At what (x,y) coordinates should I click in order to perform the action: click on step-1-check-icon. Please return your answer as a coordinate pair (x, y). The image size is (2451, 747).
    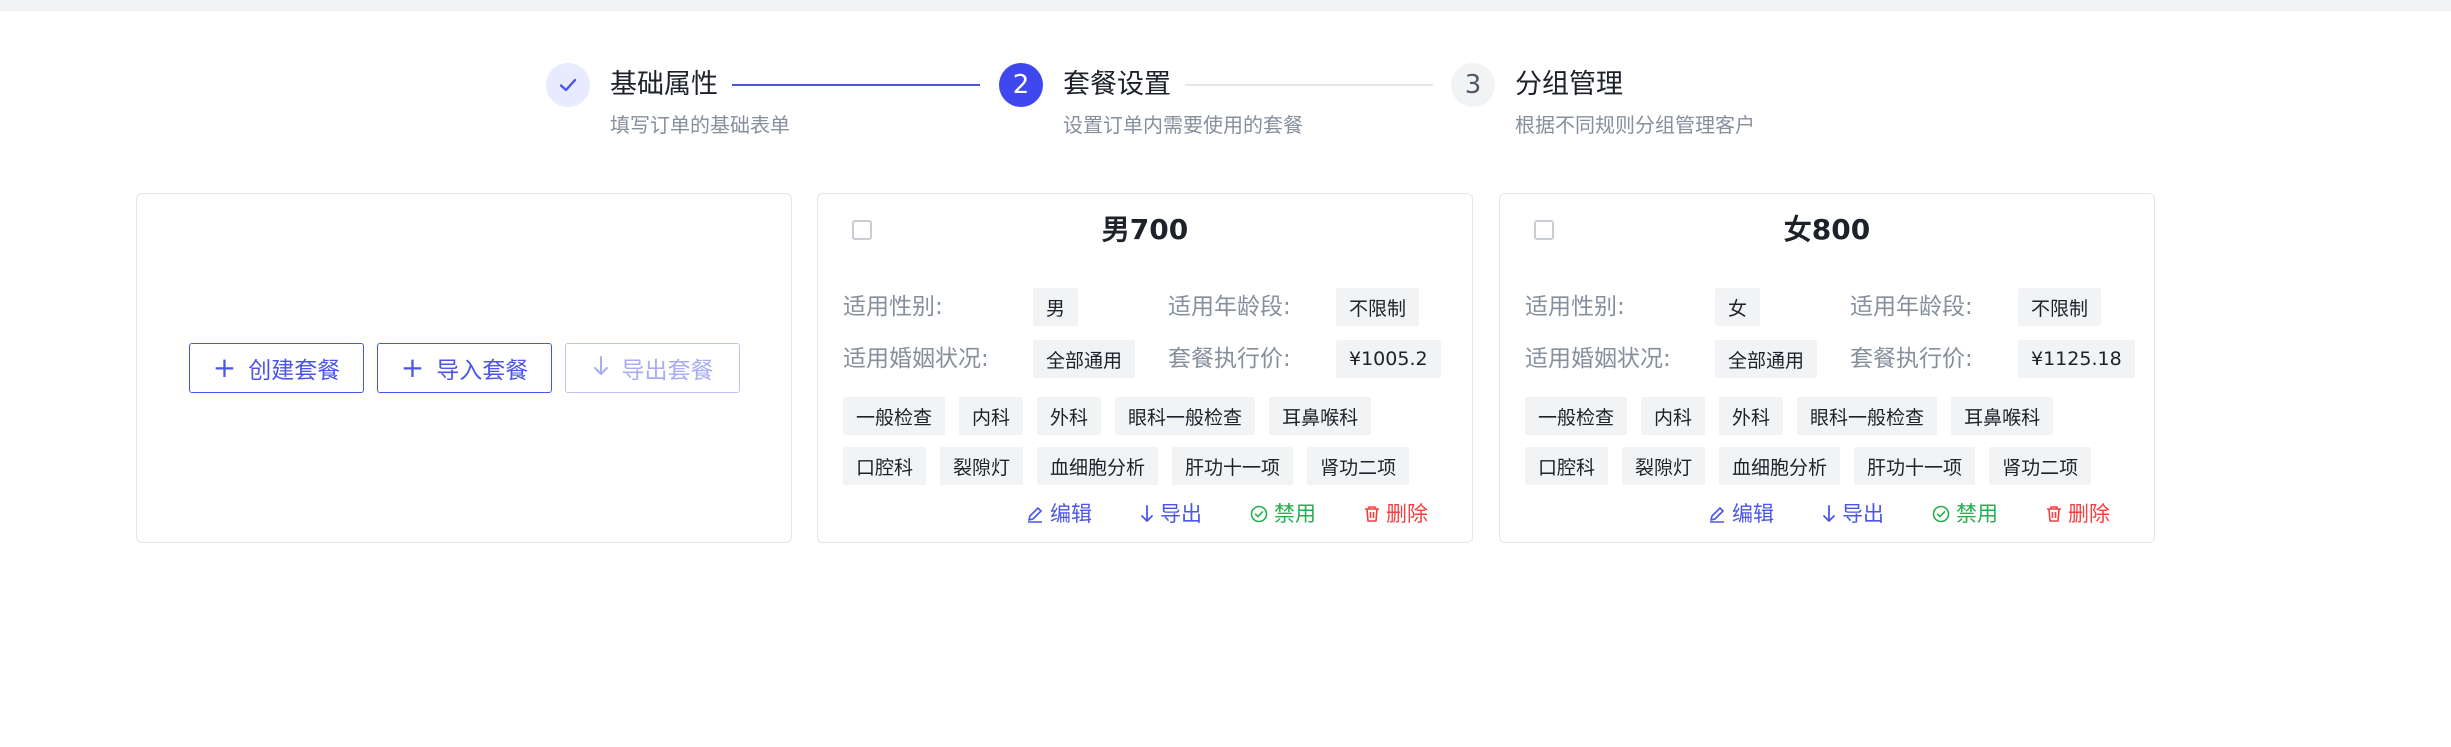
    Looking at the image, I should click on (568, 85).